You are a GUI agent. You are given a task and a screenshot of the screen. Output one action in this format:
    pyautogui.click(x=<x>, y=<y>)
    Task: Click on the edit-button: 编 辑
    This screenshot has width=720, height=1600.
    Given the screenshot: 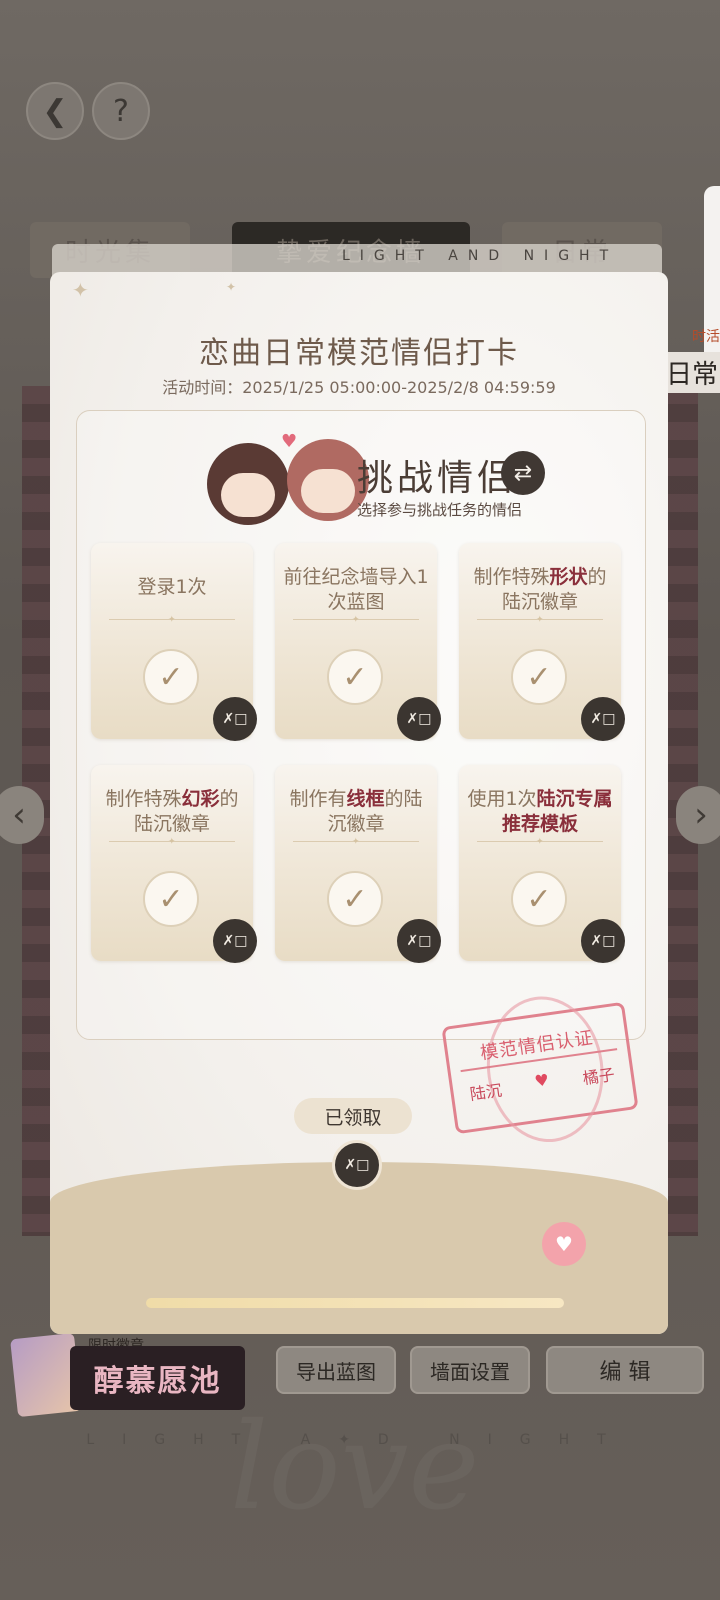 What is the action you would take?
    pyautogui.click(x=625, y=1370)
    